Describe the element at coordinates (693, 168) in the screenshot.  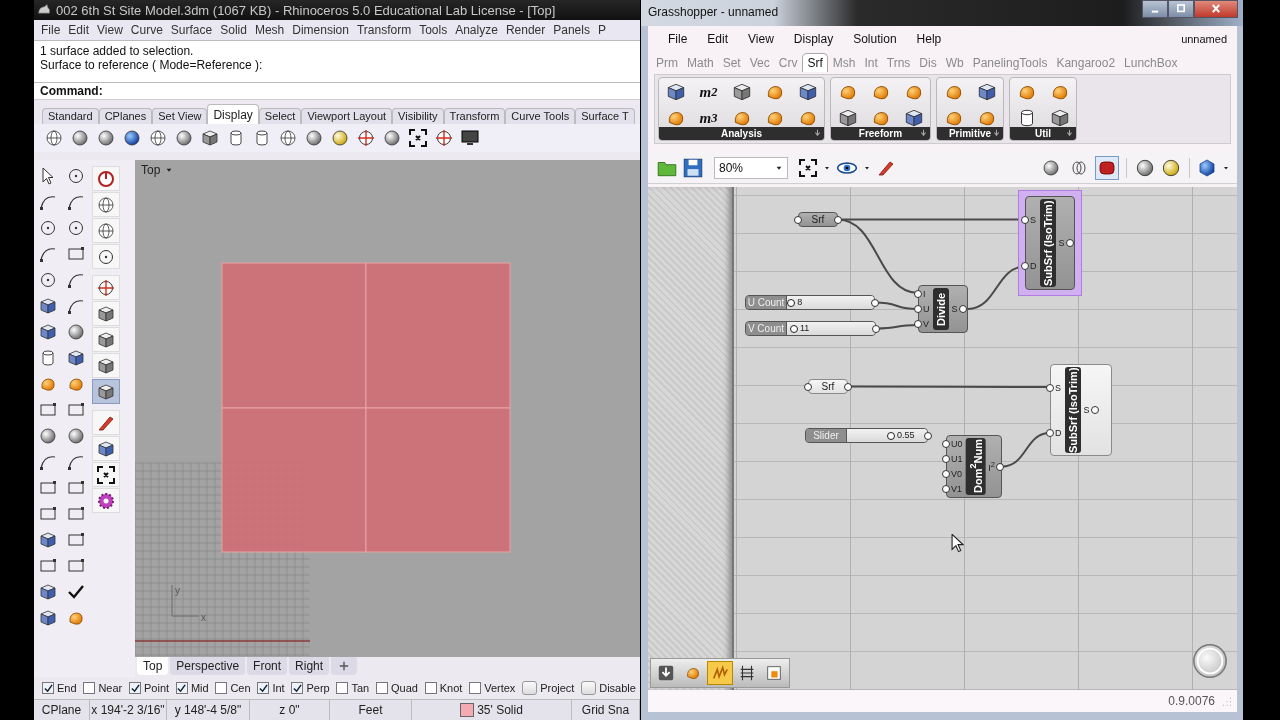
I see `save-icon` at that location.